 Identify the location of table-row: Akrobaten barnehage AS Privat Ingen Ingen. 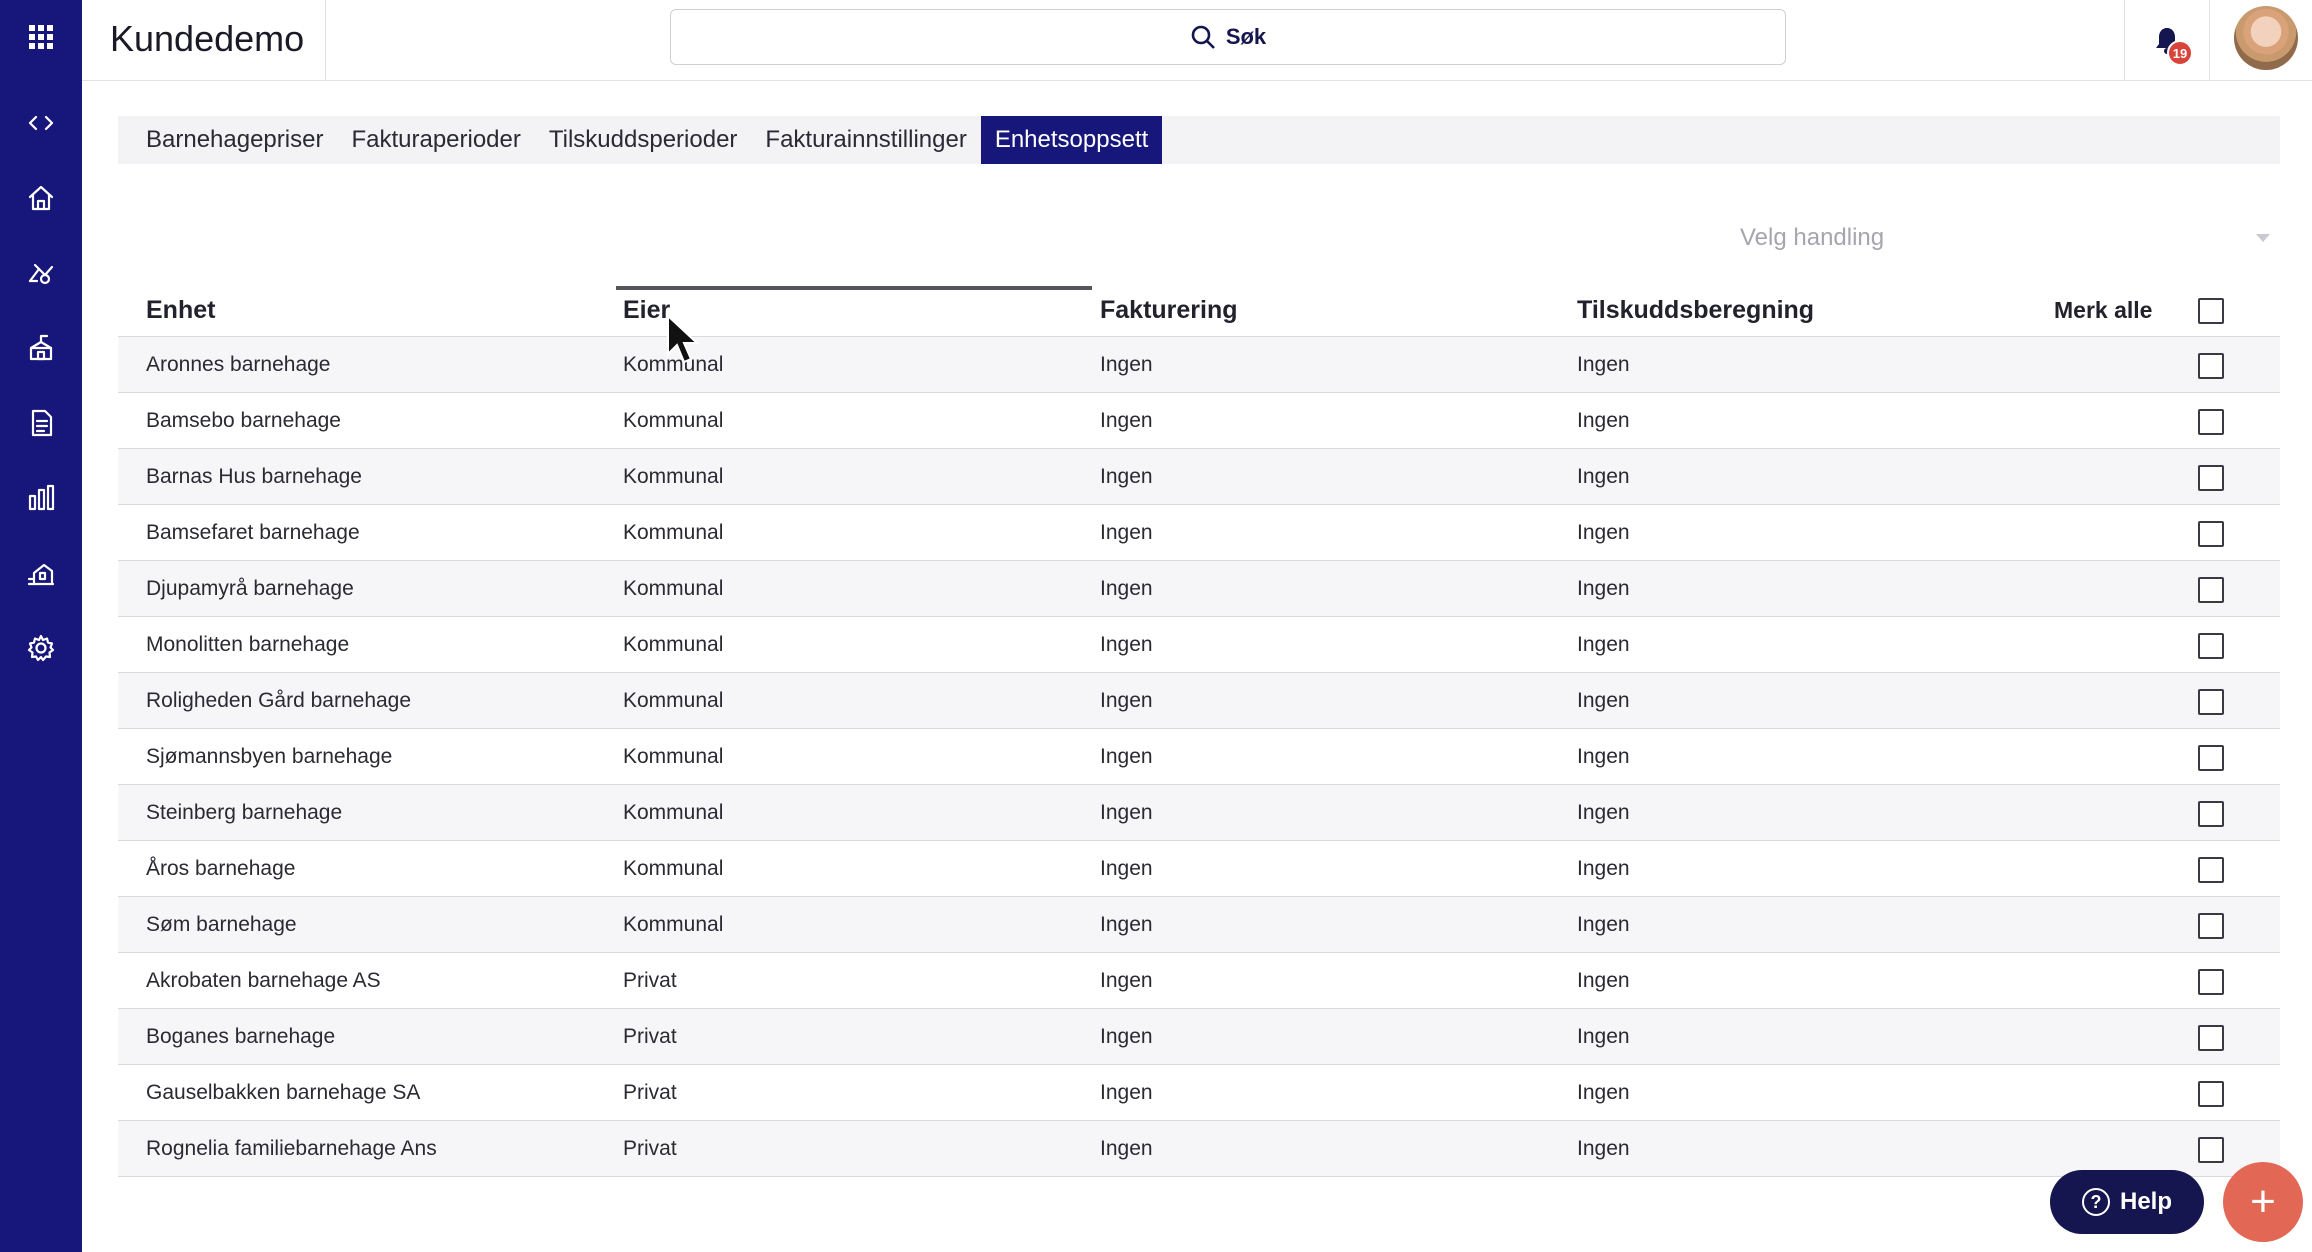
(1199, 981).